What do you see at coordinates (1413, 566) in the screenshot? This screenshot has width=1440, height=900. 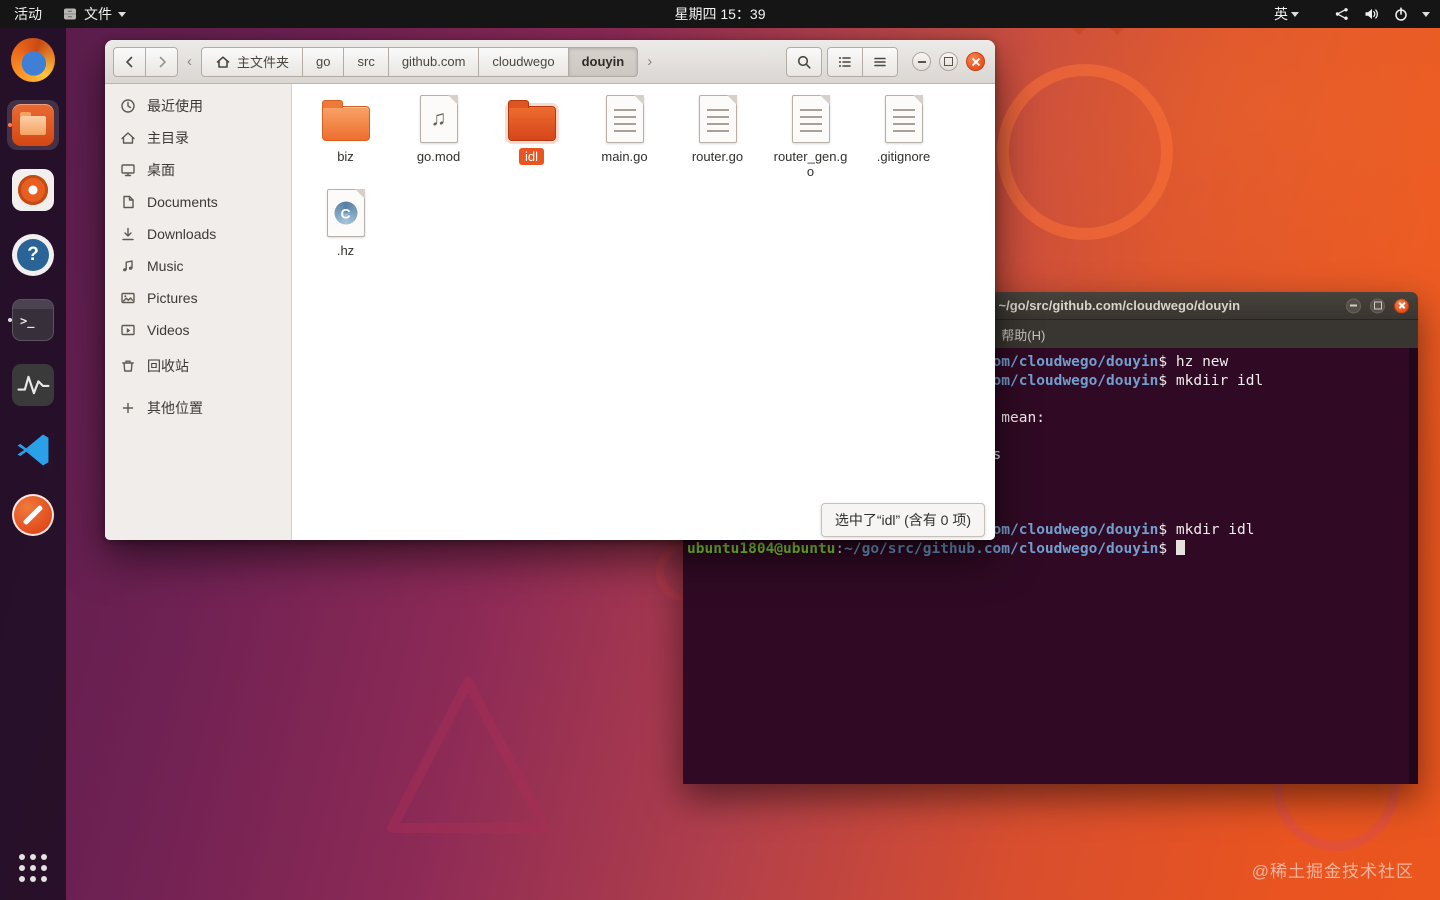 I see `terminal-scrollbar` at bounding box center [1413, 566].